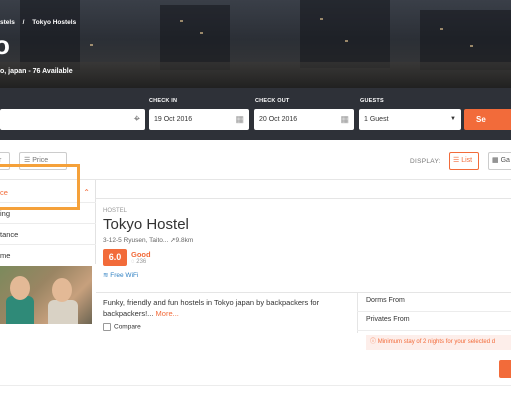 This screenshot has width=511, height=400. What do you see at coordinates (453, 119) in the screenshot?
I see `caret-down-icon: ▼` at bounding box center [453, 119].